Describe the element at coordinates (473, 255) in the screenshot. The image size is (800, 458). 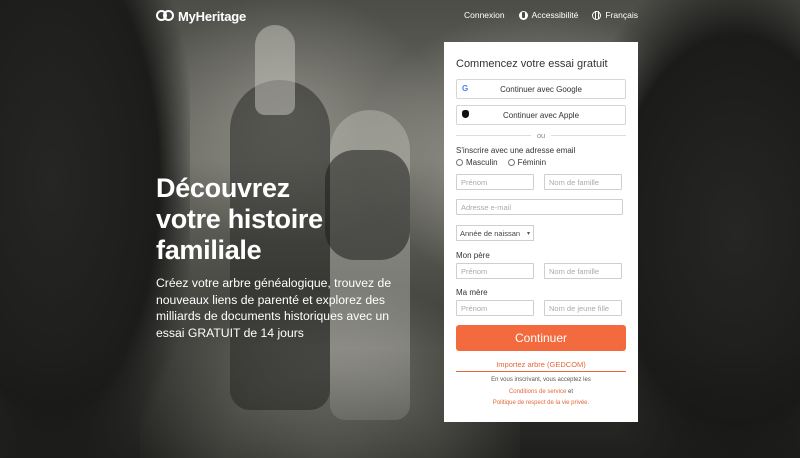
I see `father-label: Mon père` at that location.